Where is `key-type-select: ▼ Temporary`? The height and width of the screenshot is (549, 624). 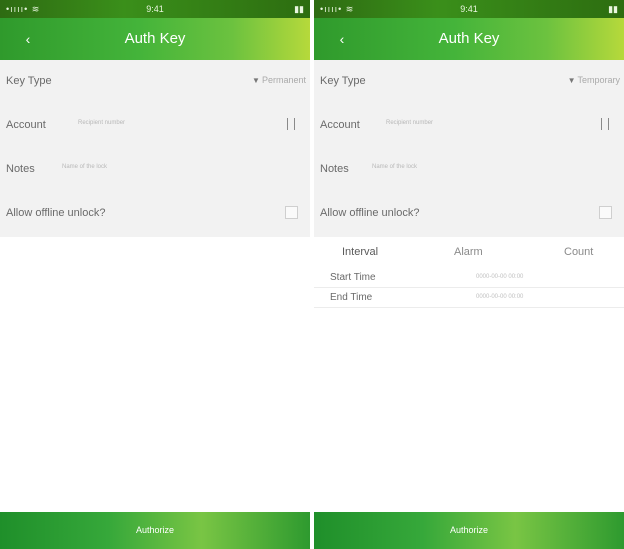 key-type-select: ▼ Temporary is located at coordinates (594, 80).